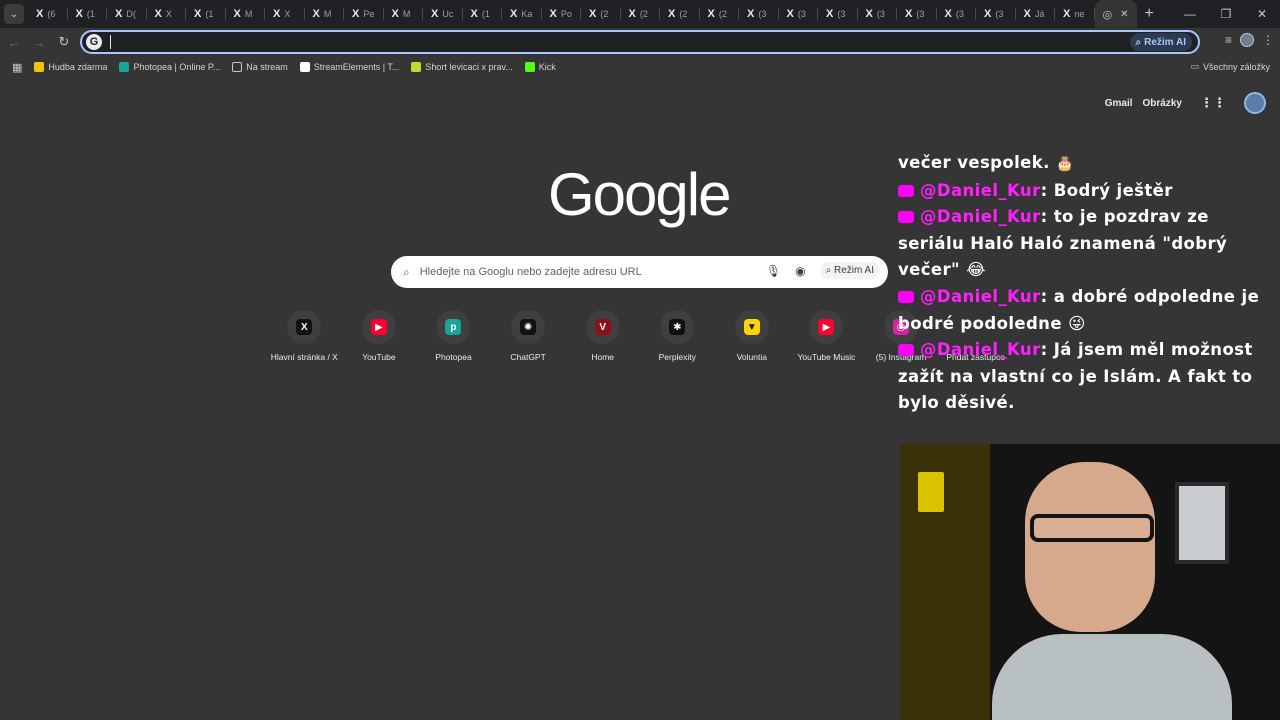  I want to click on browser-tab: X Ka, so click(522, 14).